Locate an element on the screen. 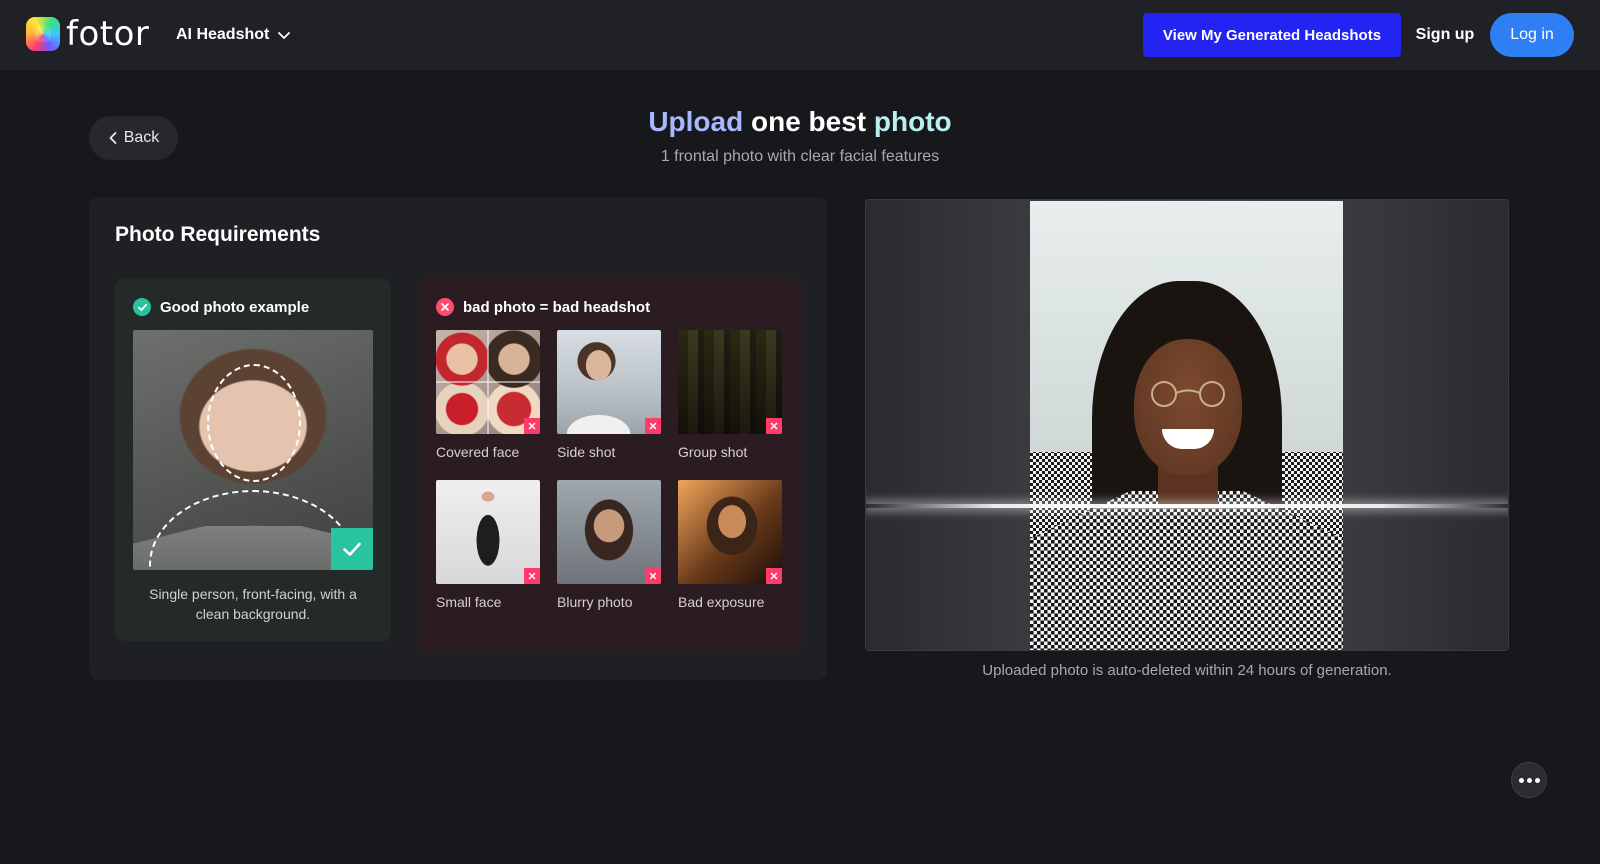 The width and height of the screenshot is (1600, 864). face-outline-guide is located at coordinates (254, 423).